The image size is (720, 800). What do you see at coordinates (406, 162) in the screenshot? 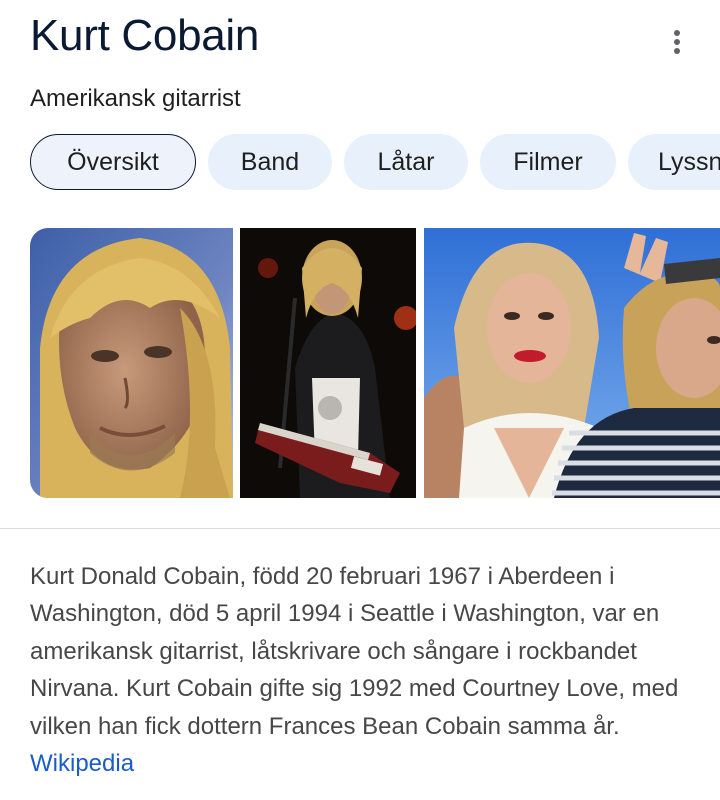
I see `chip-latar: Låtar` at bounding box center [406, 162].